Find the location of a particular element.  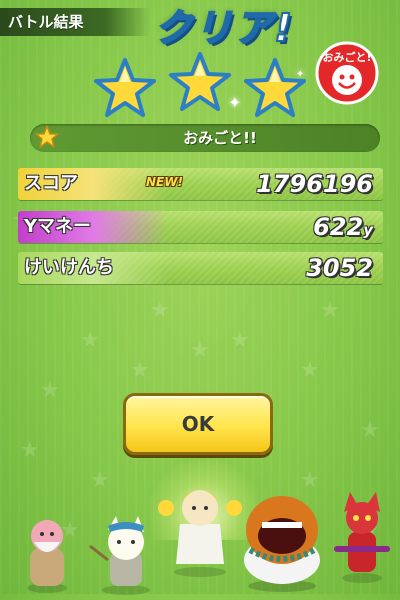

battle-result-label: バトル結果 is located at coordinates (75, 22).